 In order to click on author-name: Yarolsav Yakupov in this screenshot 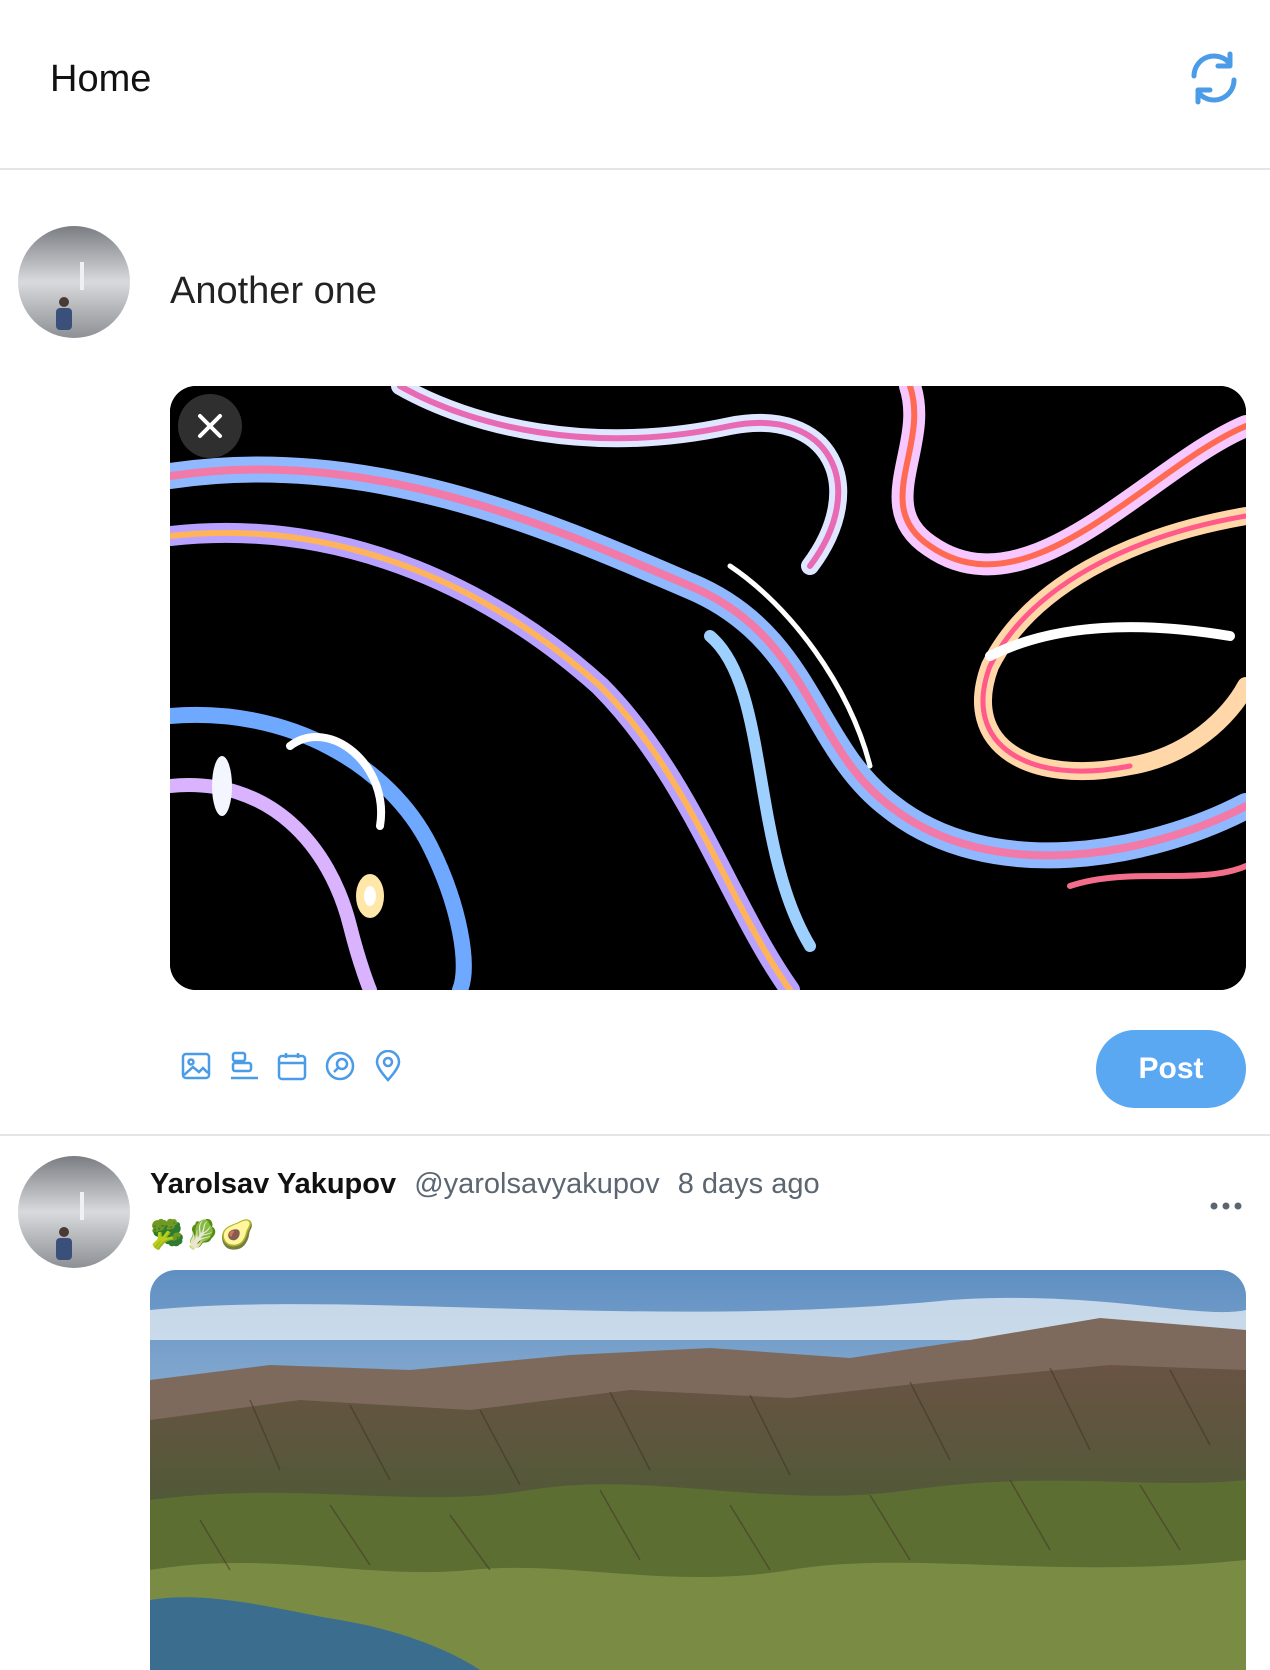, I will do `click(273, 1184)`.